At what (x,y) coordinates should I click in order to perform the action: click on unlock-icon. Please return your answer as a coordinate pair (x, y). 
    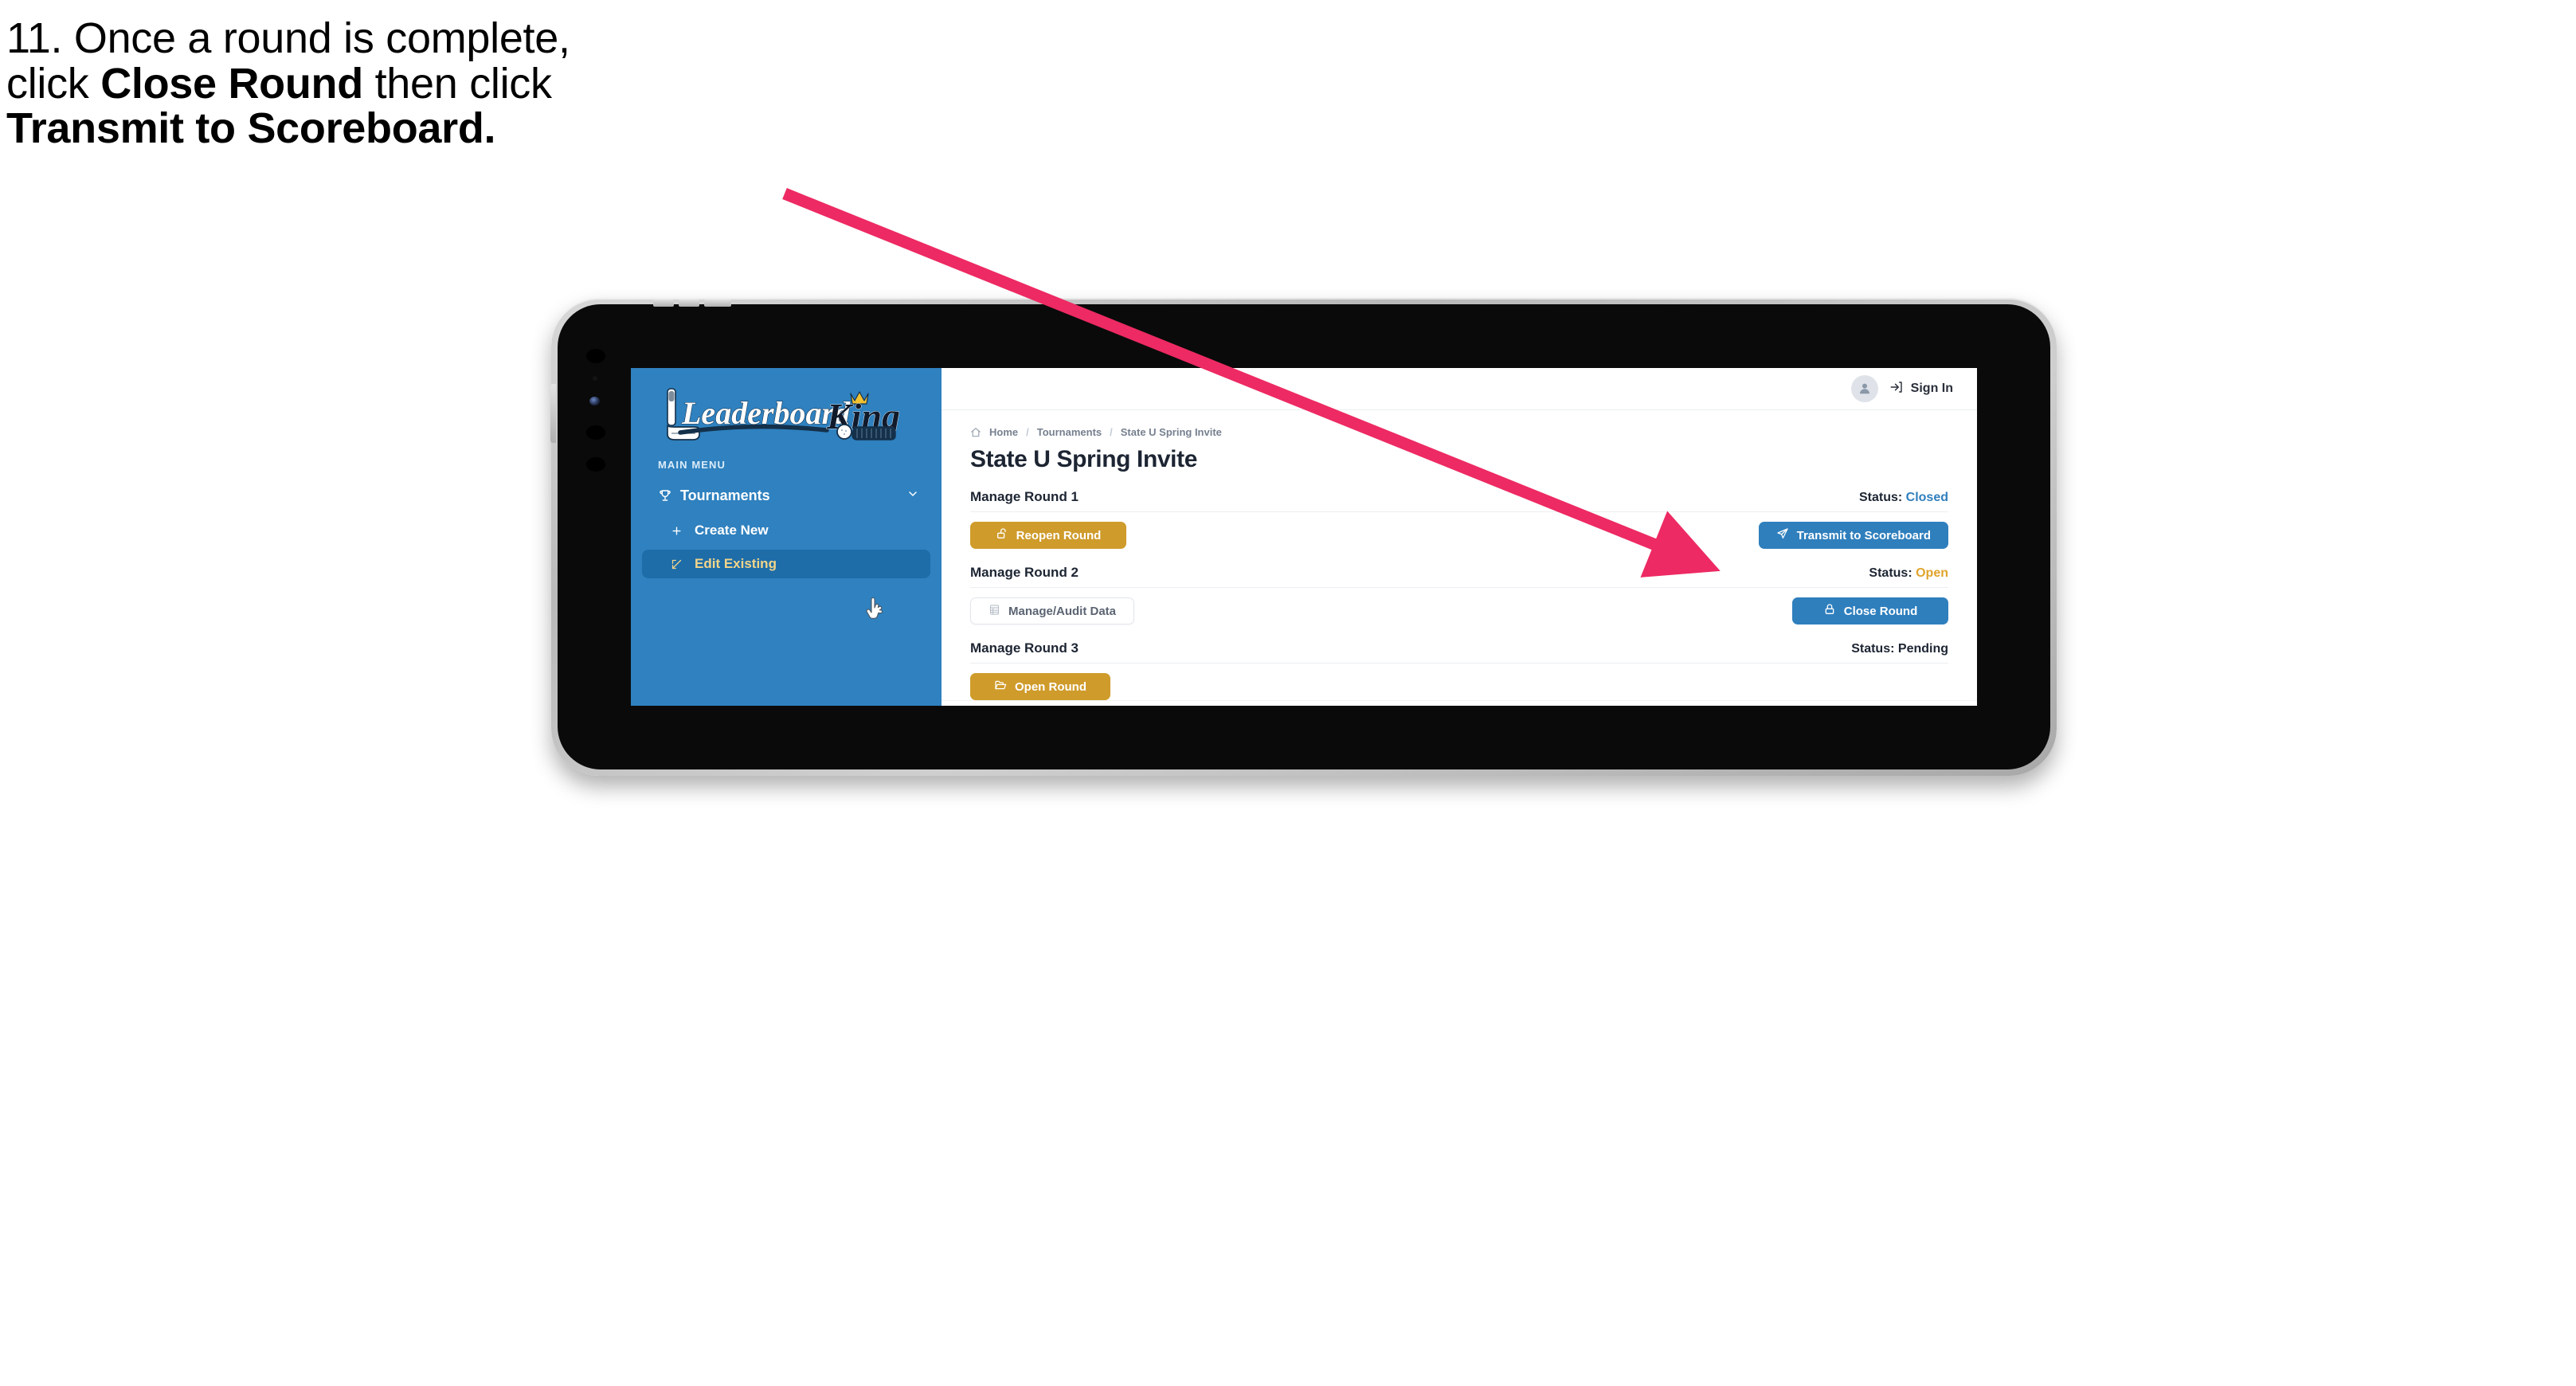
    Looking at the image, I should click on (1002, 535).